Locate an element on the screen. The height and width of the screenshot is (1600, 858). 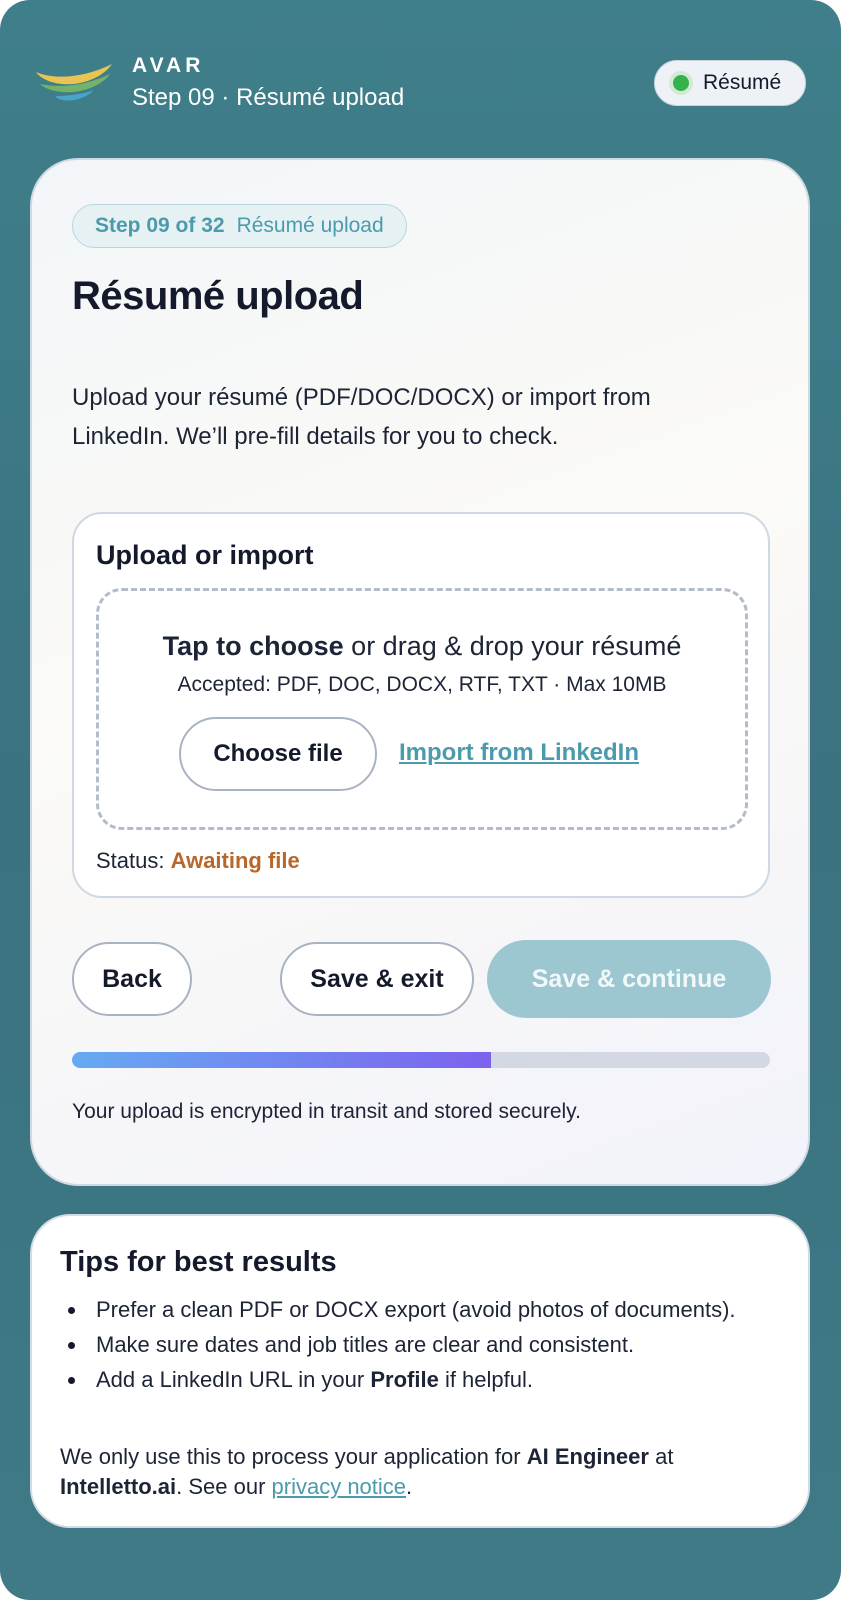
avar-logo-icon is located at coordinates (74, 82).